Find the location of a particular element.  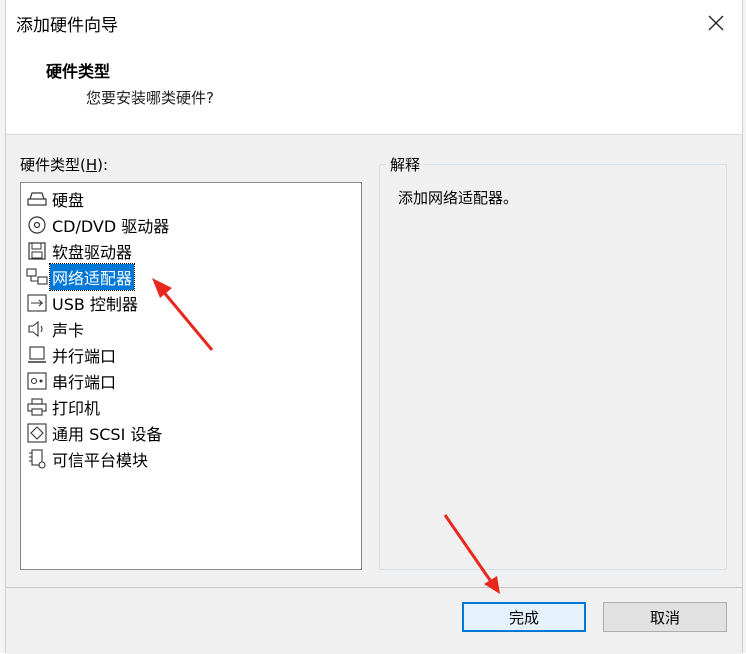

title-bar: 添加硬件向导 is located at coordinates (374, 22).